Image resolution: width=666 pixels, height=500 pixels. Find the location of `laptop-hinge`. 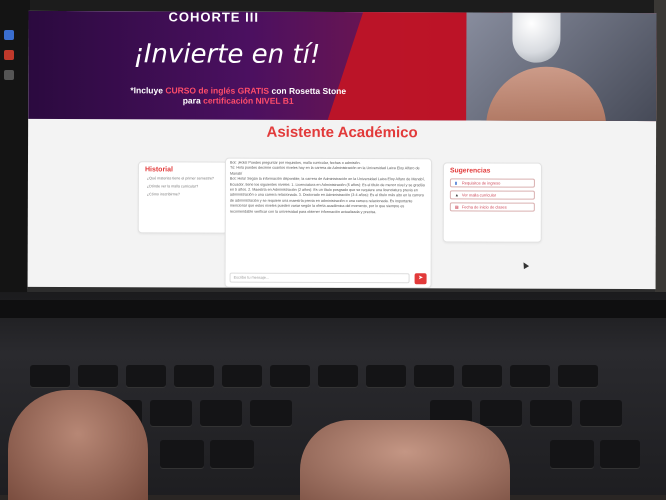

laptop-hinge is located at coordinates (333, 309).